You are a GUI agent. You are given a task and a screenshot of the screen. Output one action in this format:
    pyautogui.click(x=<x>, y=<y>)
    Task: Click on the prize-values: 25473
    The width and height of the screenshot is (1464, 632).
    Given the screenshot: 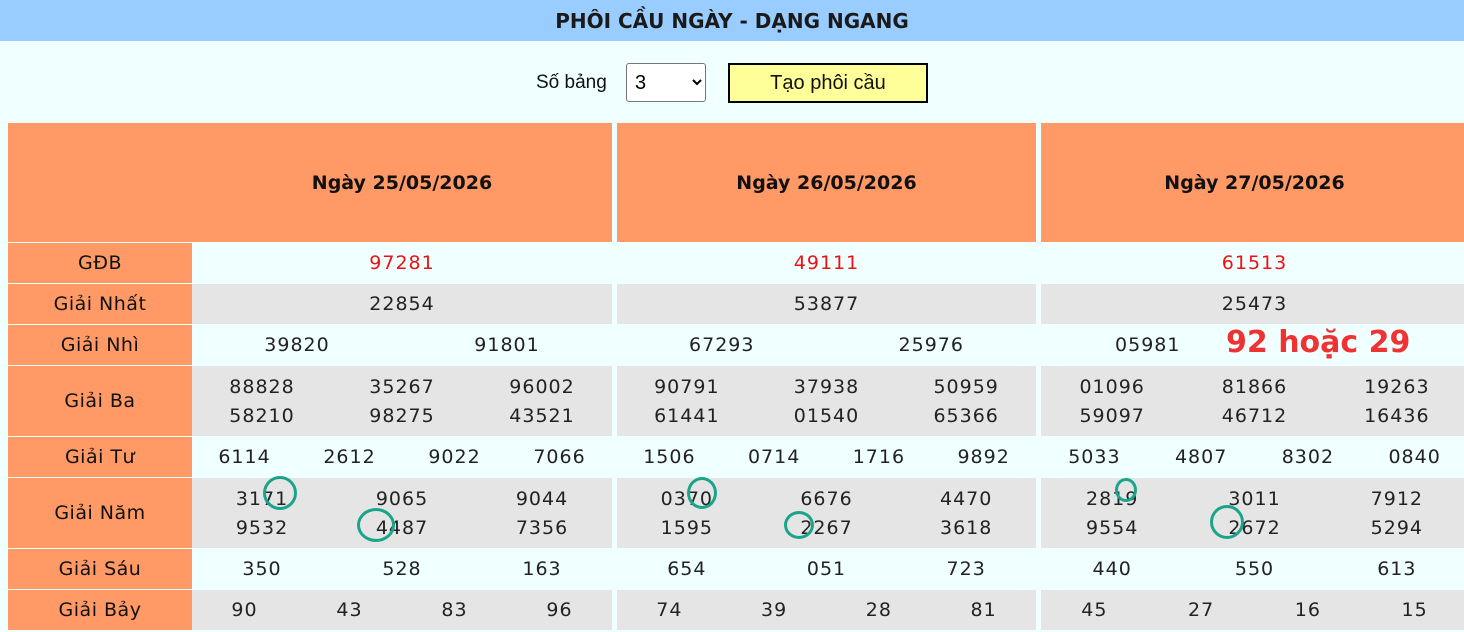 What is the action you would take?
    pyautogui.click(x=1252, y=304)
    